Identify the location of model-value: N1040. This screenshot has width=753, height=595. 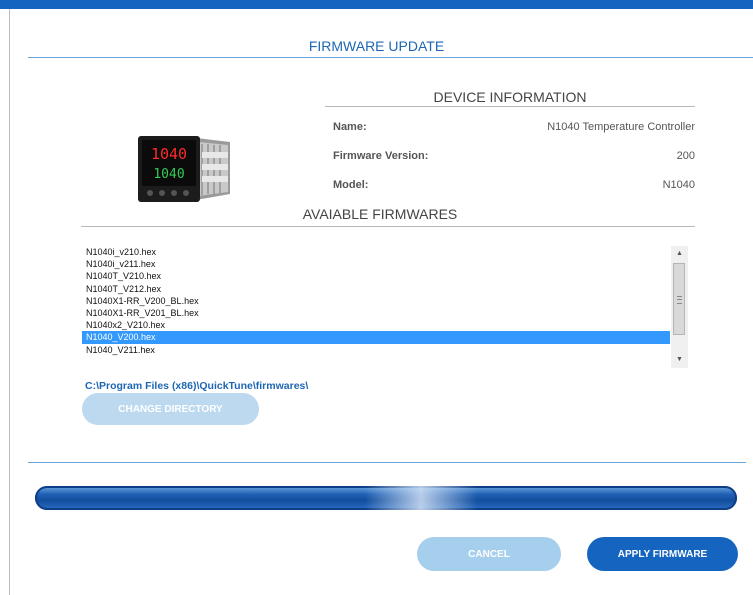
(678, 185).